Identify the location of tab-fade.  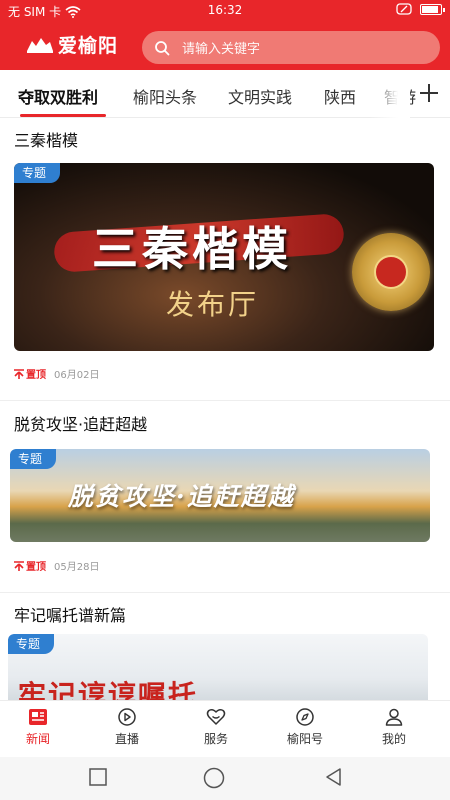
(390, 94).